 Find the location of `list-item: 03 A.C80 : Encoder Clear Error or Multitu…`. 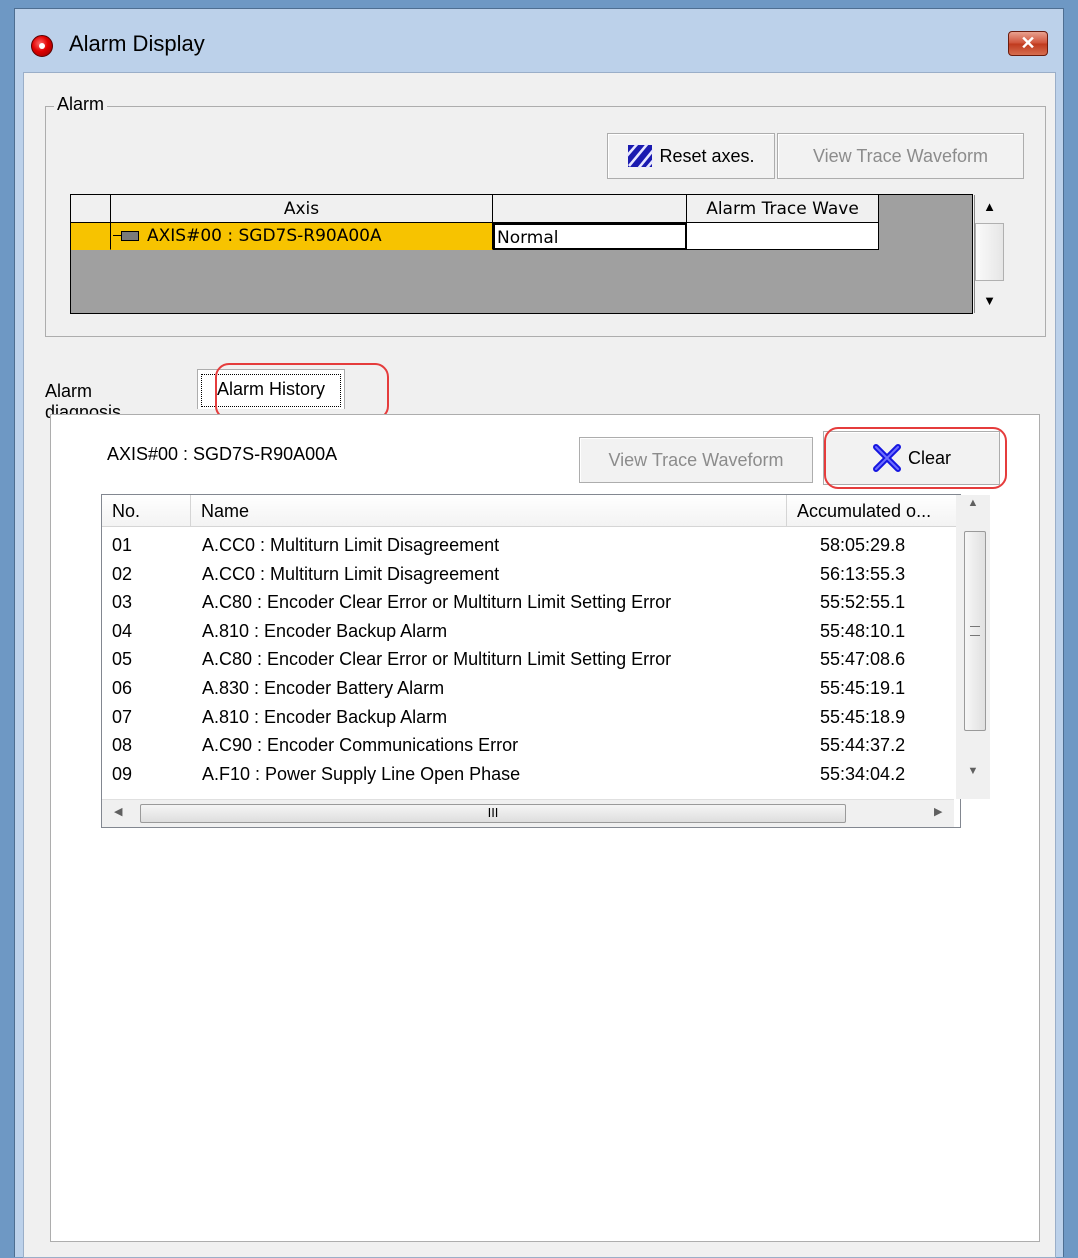

list-item: 03 A.C80 : Encoder Clear Error or Multitu… is located at coordinates (528, 602).